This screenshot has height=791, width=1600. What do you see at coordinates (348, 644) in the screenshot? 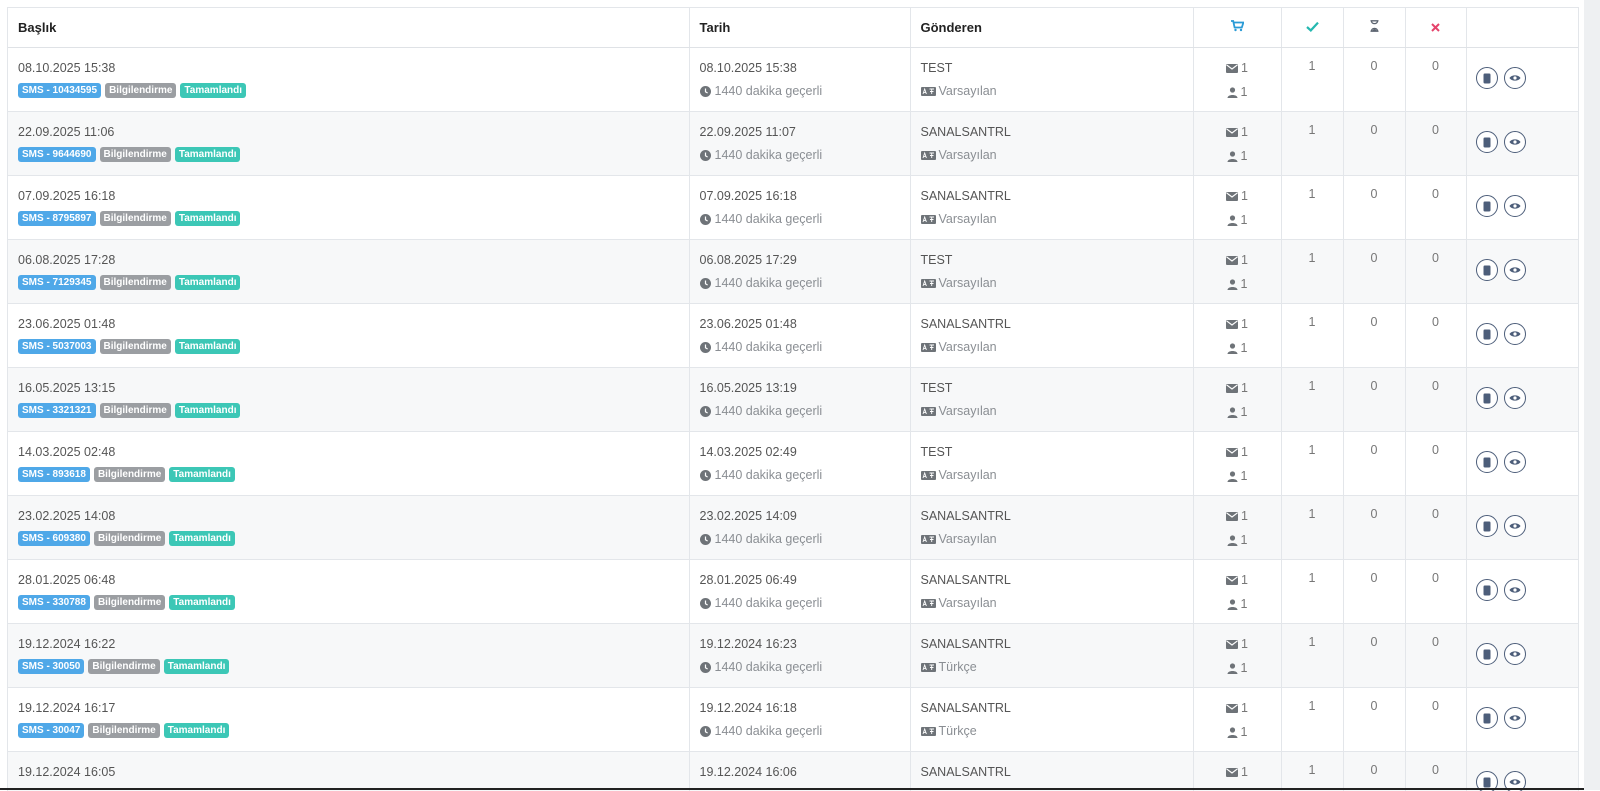
I see `row-title: 19.12.2024 16:22` at bounding box center [348, 644].